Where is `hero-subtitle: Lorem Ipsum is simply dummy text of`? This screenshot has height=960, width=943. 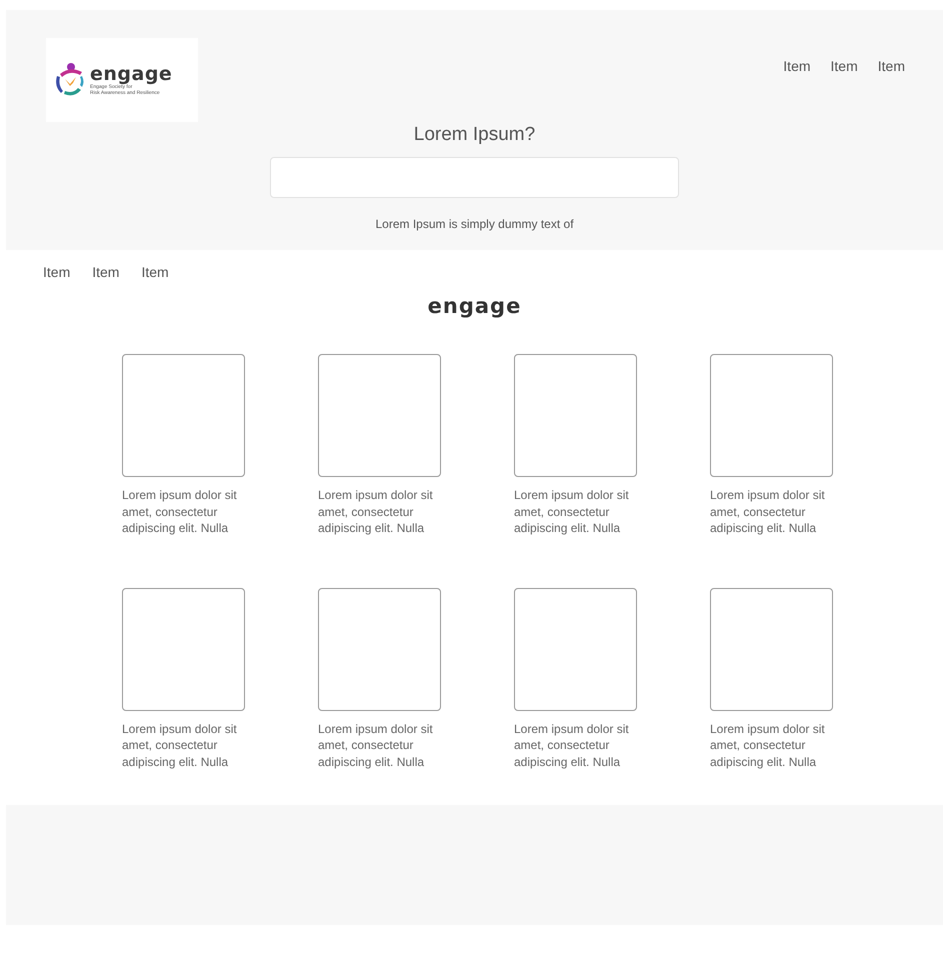 hero-subtitle: Lorem Ipsum is simply dummy text of is located at coordinates (474, 224).